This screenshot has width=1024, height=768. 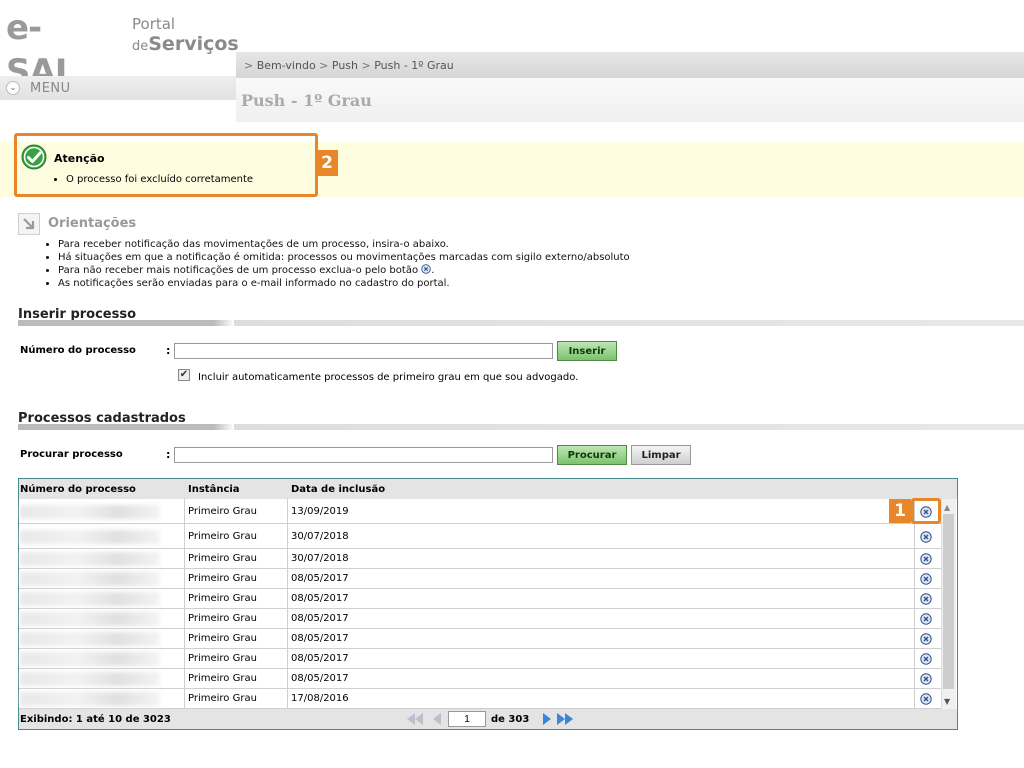 I want to click on breadcrumb-item-push: Push, so click(x=345, y=65).